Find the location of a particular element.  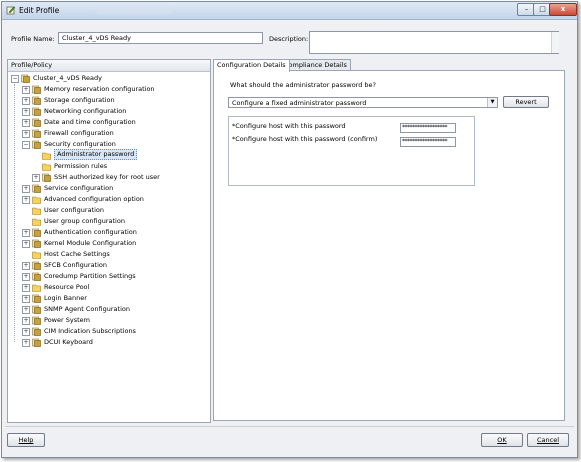

help-button-label: Help is located at coordinates (26, 440).